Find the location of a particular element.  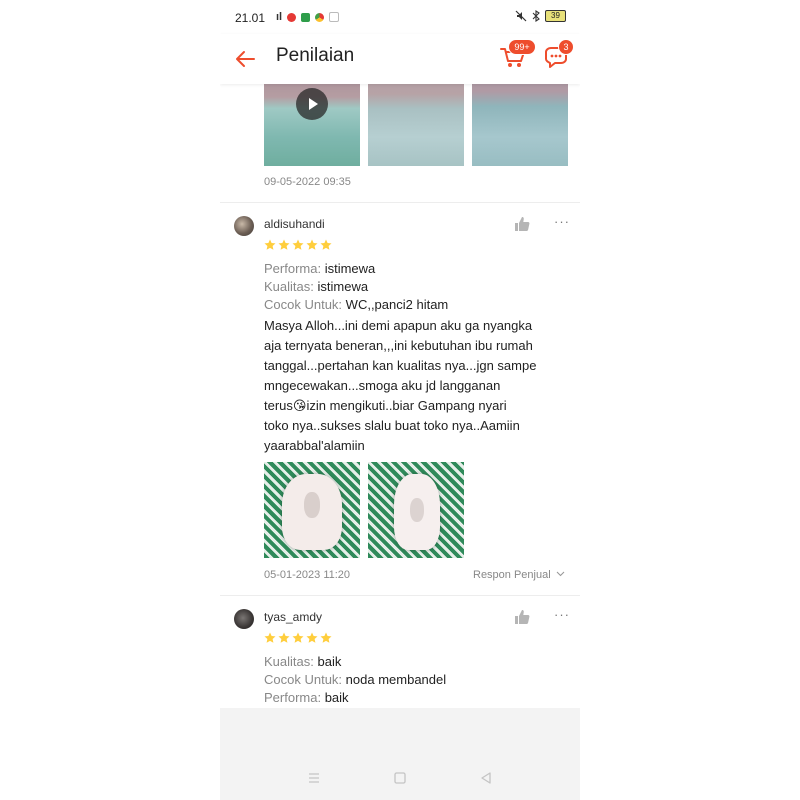

review-date: 09-05-2022 09:35 is located at coordinates (307, 182).